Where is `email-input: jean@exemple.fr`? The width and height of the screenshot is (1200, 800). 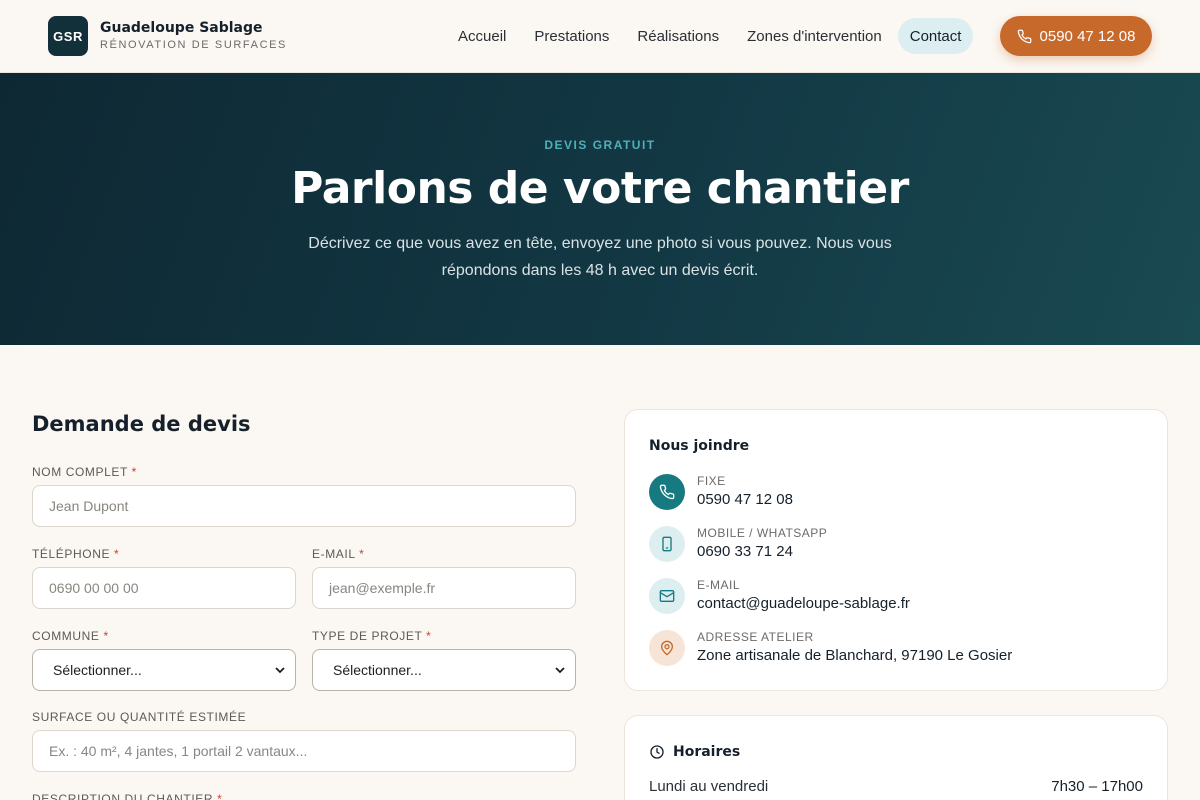
email-input: jean@exemple.fr is located at coordinates (444, 588).